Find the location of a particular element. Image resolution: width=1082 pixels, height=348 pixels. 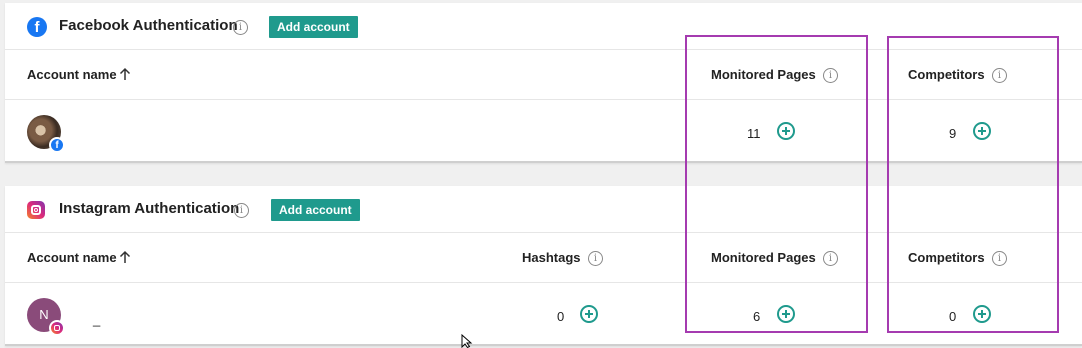

account-name: _ is located at coordinates (97, 319).